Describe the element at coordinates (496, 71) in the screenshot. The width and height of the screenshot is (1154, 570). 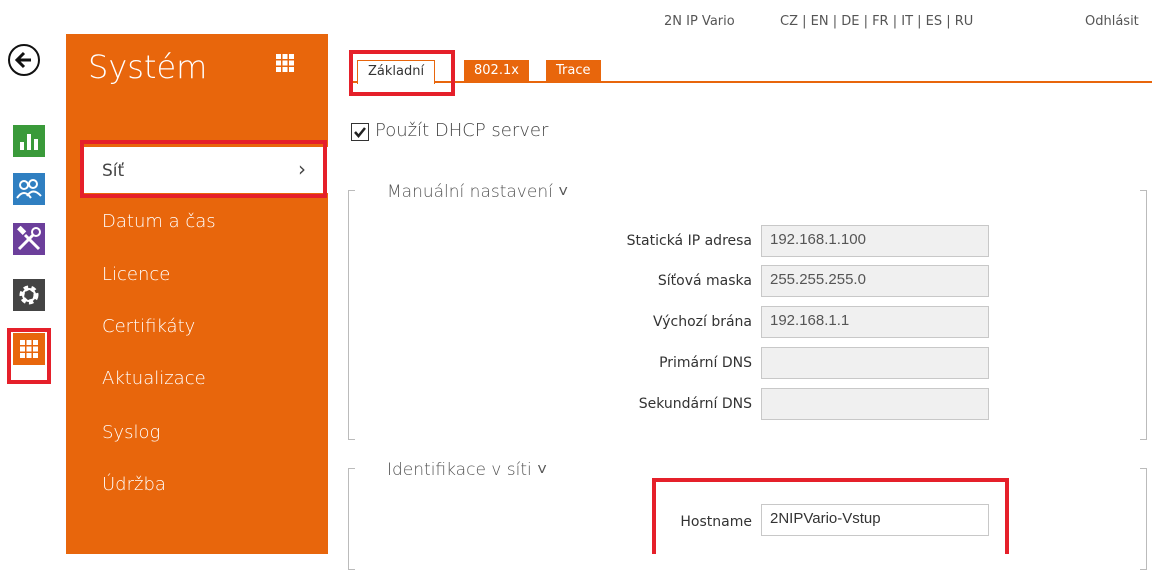
I see `tab-8021x: 802.1x` at that location.